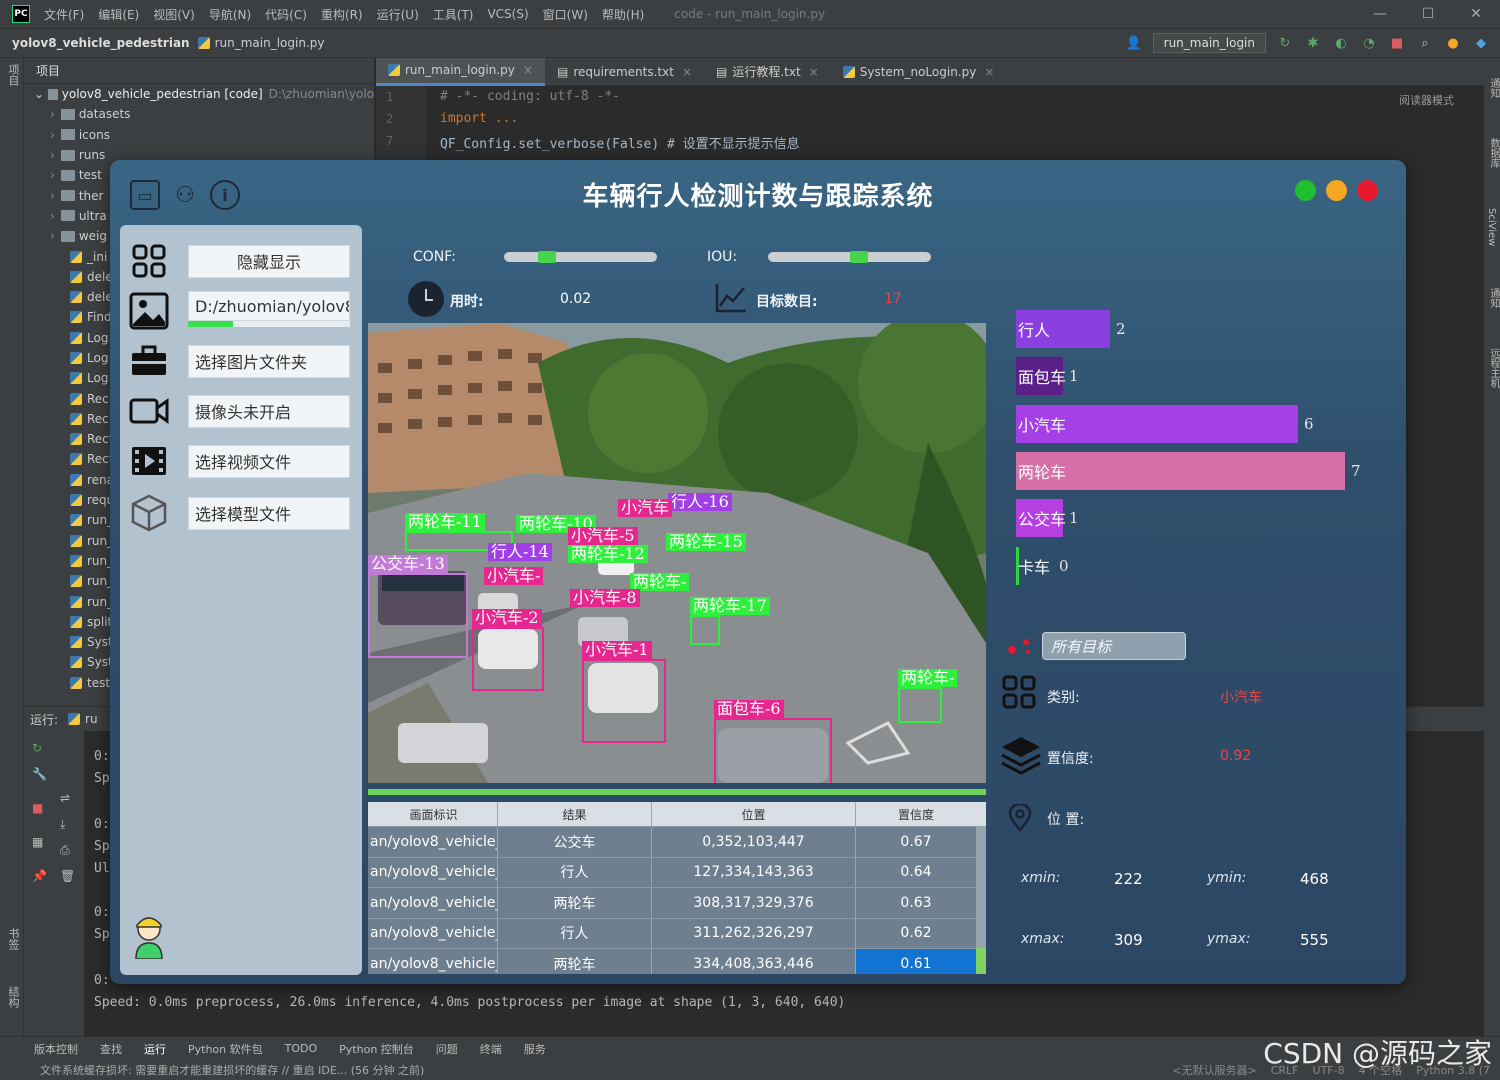 This screenshot has height=1080, width=1500. What do you see at coordinates (1114, 646) in the screenshot?
I see `target-select-dropdown: 所有目标` at bounding box center [1114, 646].